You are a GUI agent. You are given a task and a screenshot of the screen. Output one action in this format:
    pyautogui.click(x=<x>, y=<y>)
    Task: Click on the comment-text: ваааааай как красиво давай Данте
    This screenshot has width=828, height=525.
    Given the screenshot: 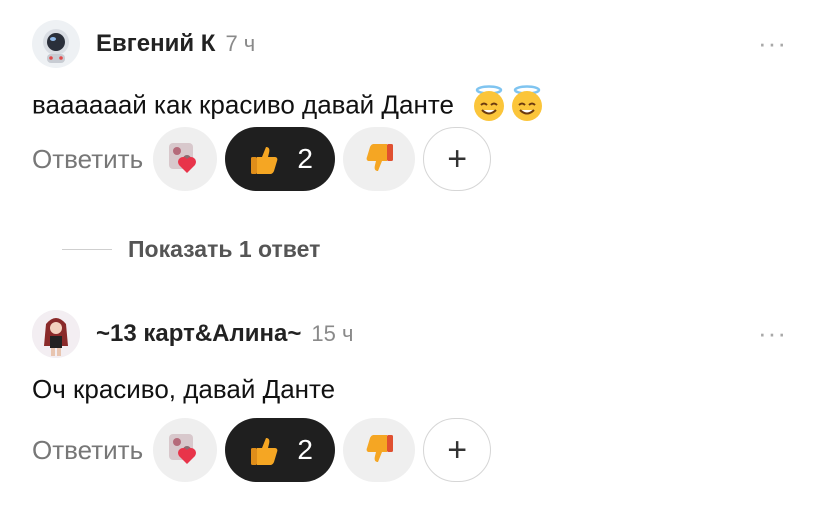 What is the action you would take?
    pyautogui.click(x=289, y=106)
    